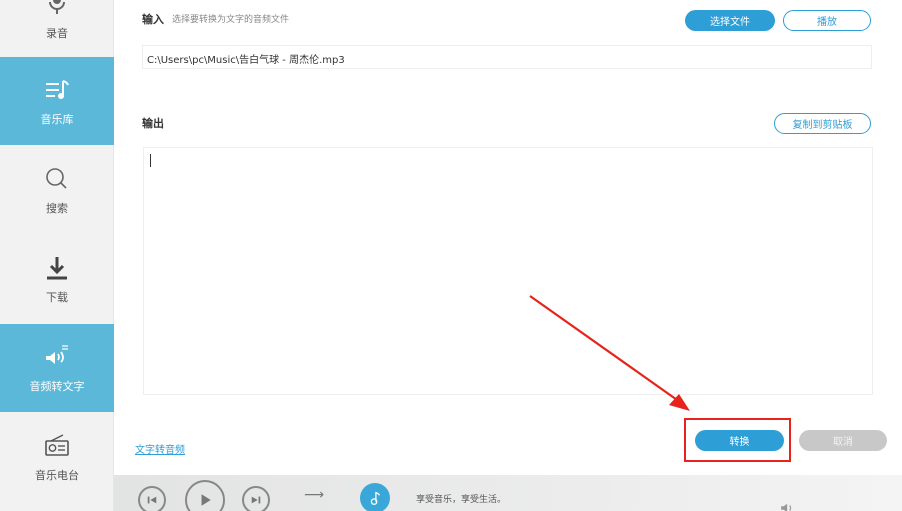 The image size is (902, 511). I want to click on search-icon, so click(57, 179).